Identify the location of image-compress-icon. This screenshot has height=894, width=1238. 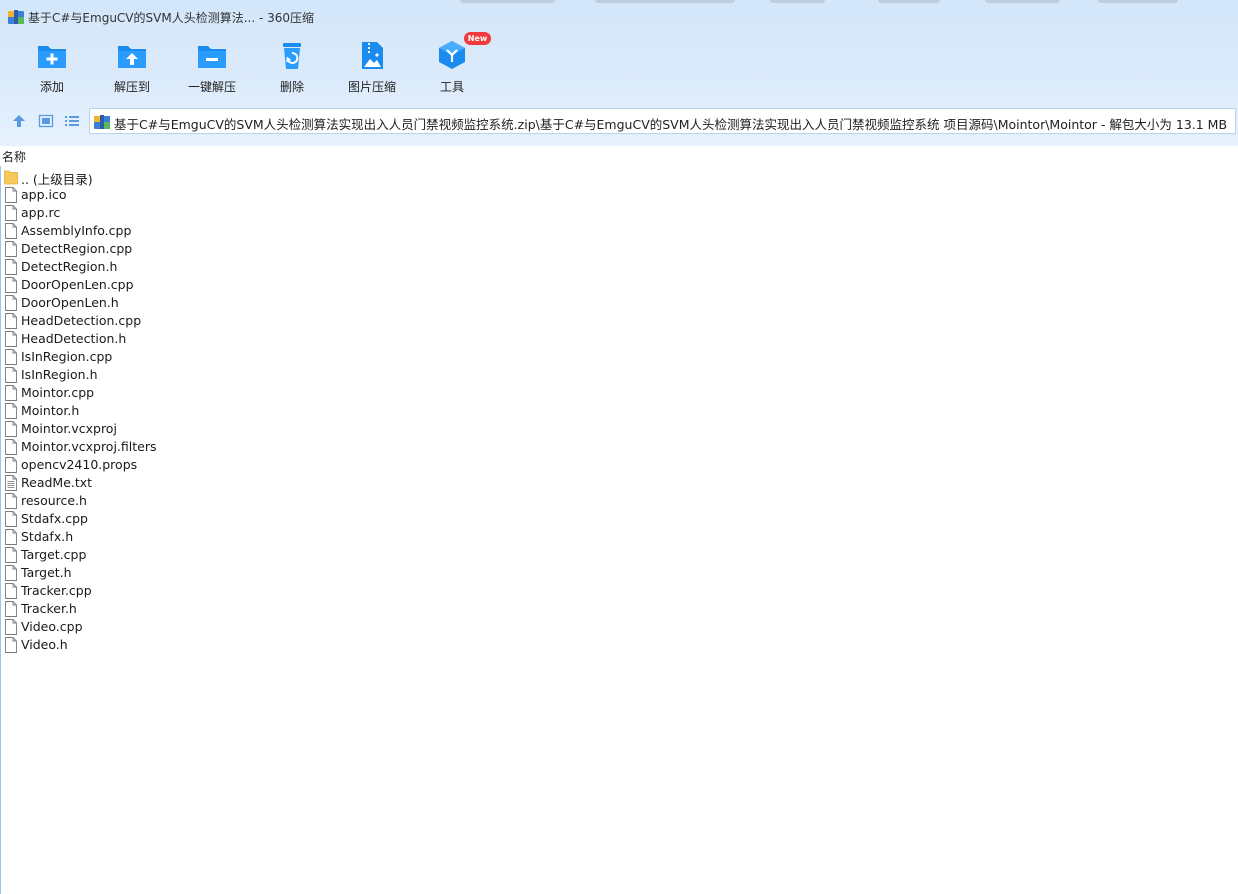
(372, 55).